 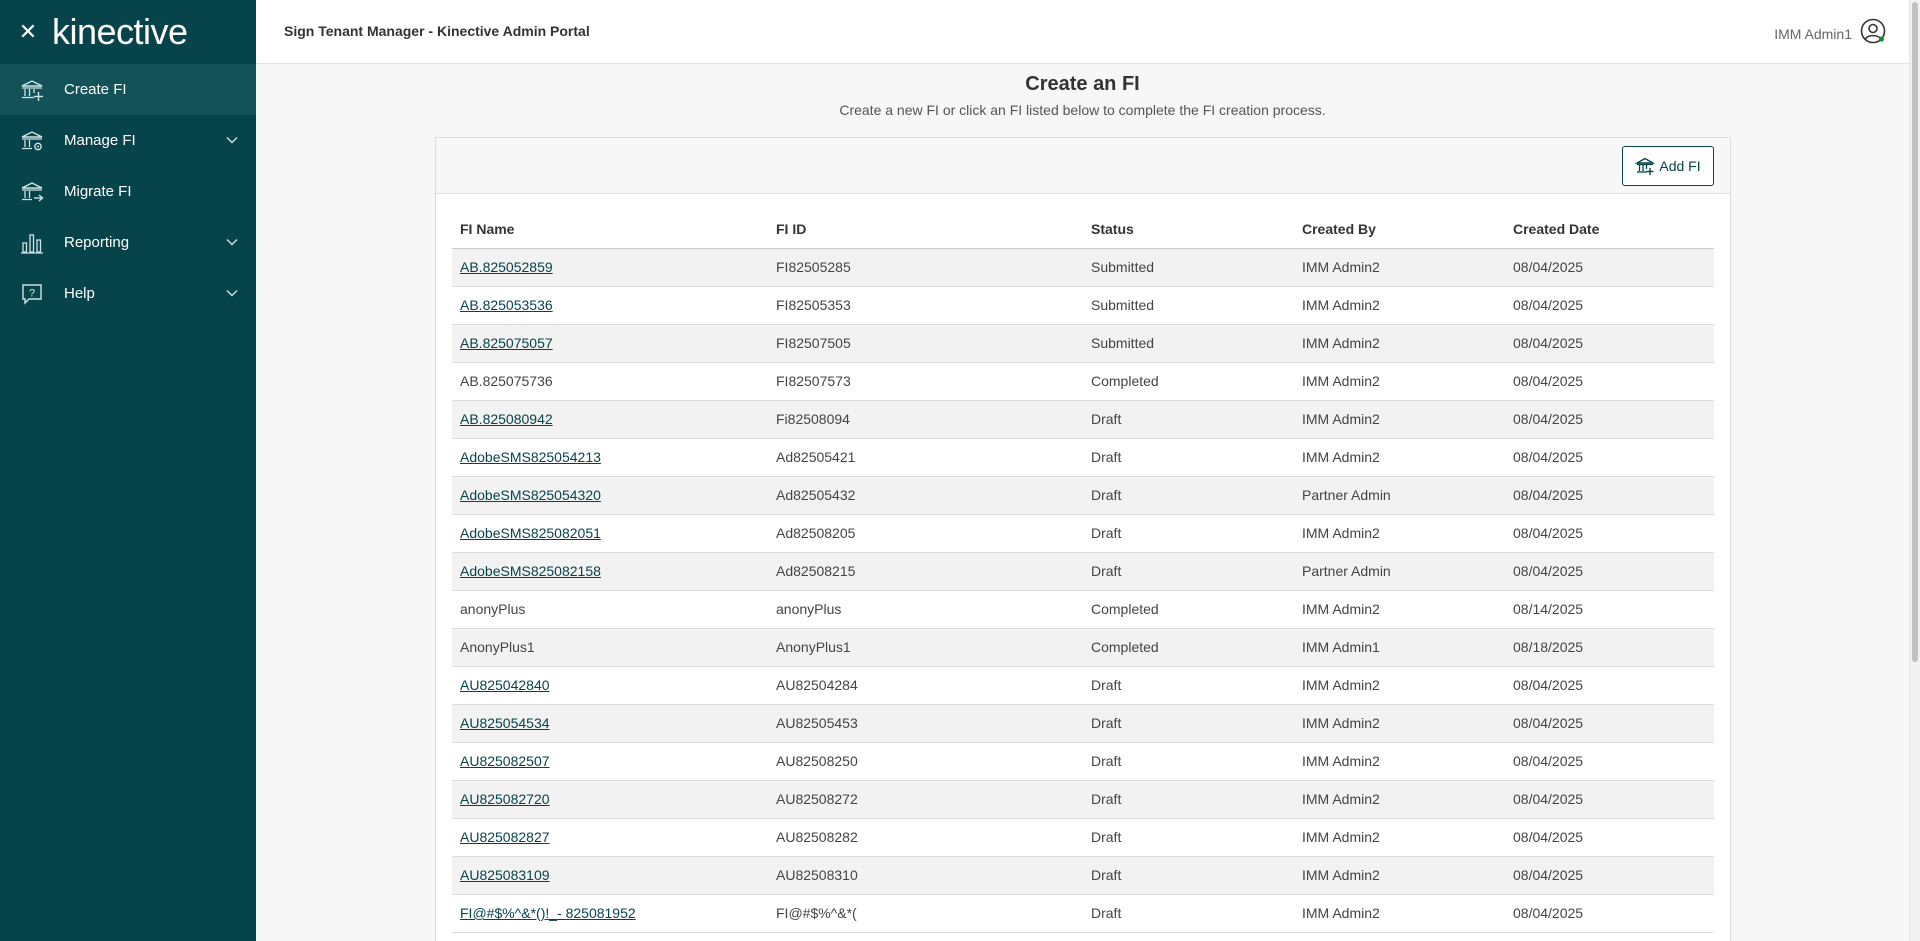 I want to click on fi-name-link: AdobeSMS825082051, so click(x=530, y=533).